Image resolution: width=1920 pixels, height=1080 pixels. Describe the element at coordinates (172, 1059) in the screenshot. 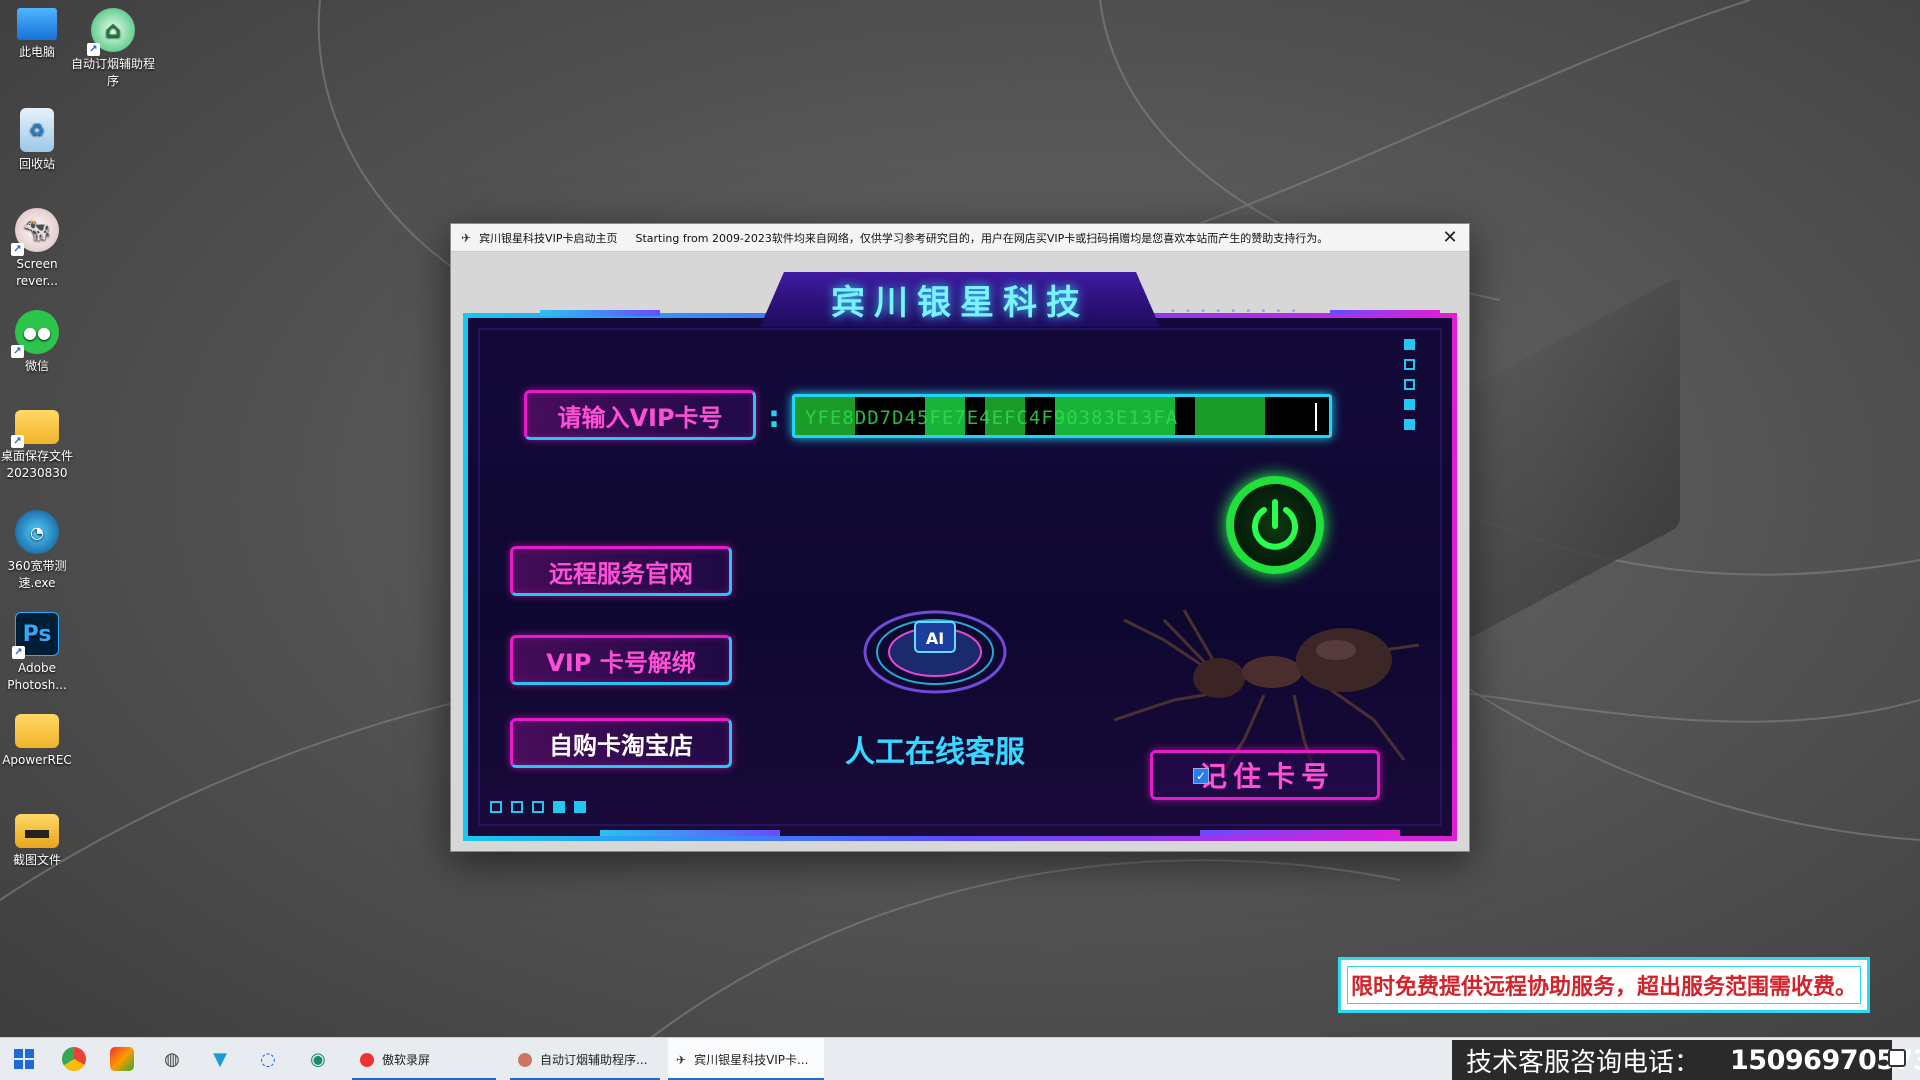

I see `globe-icon: ◍` at that location.